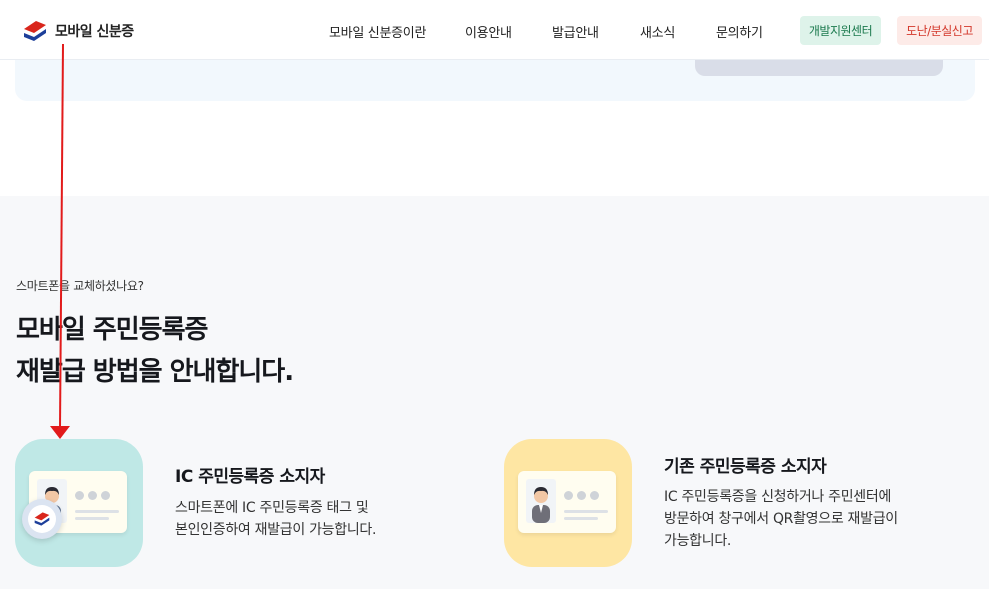  What do you see at coordinates (488, 31) in the screenshot?
I see `nav-usage-guide: 이용안내` at bounding box center [488, 31].